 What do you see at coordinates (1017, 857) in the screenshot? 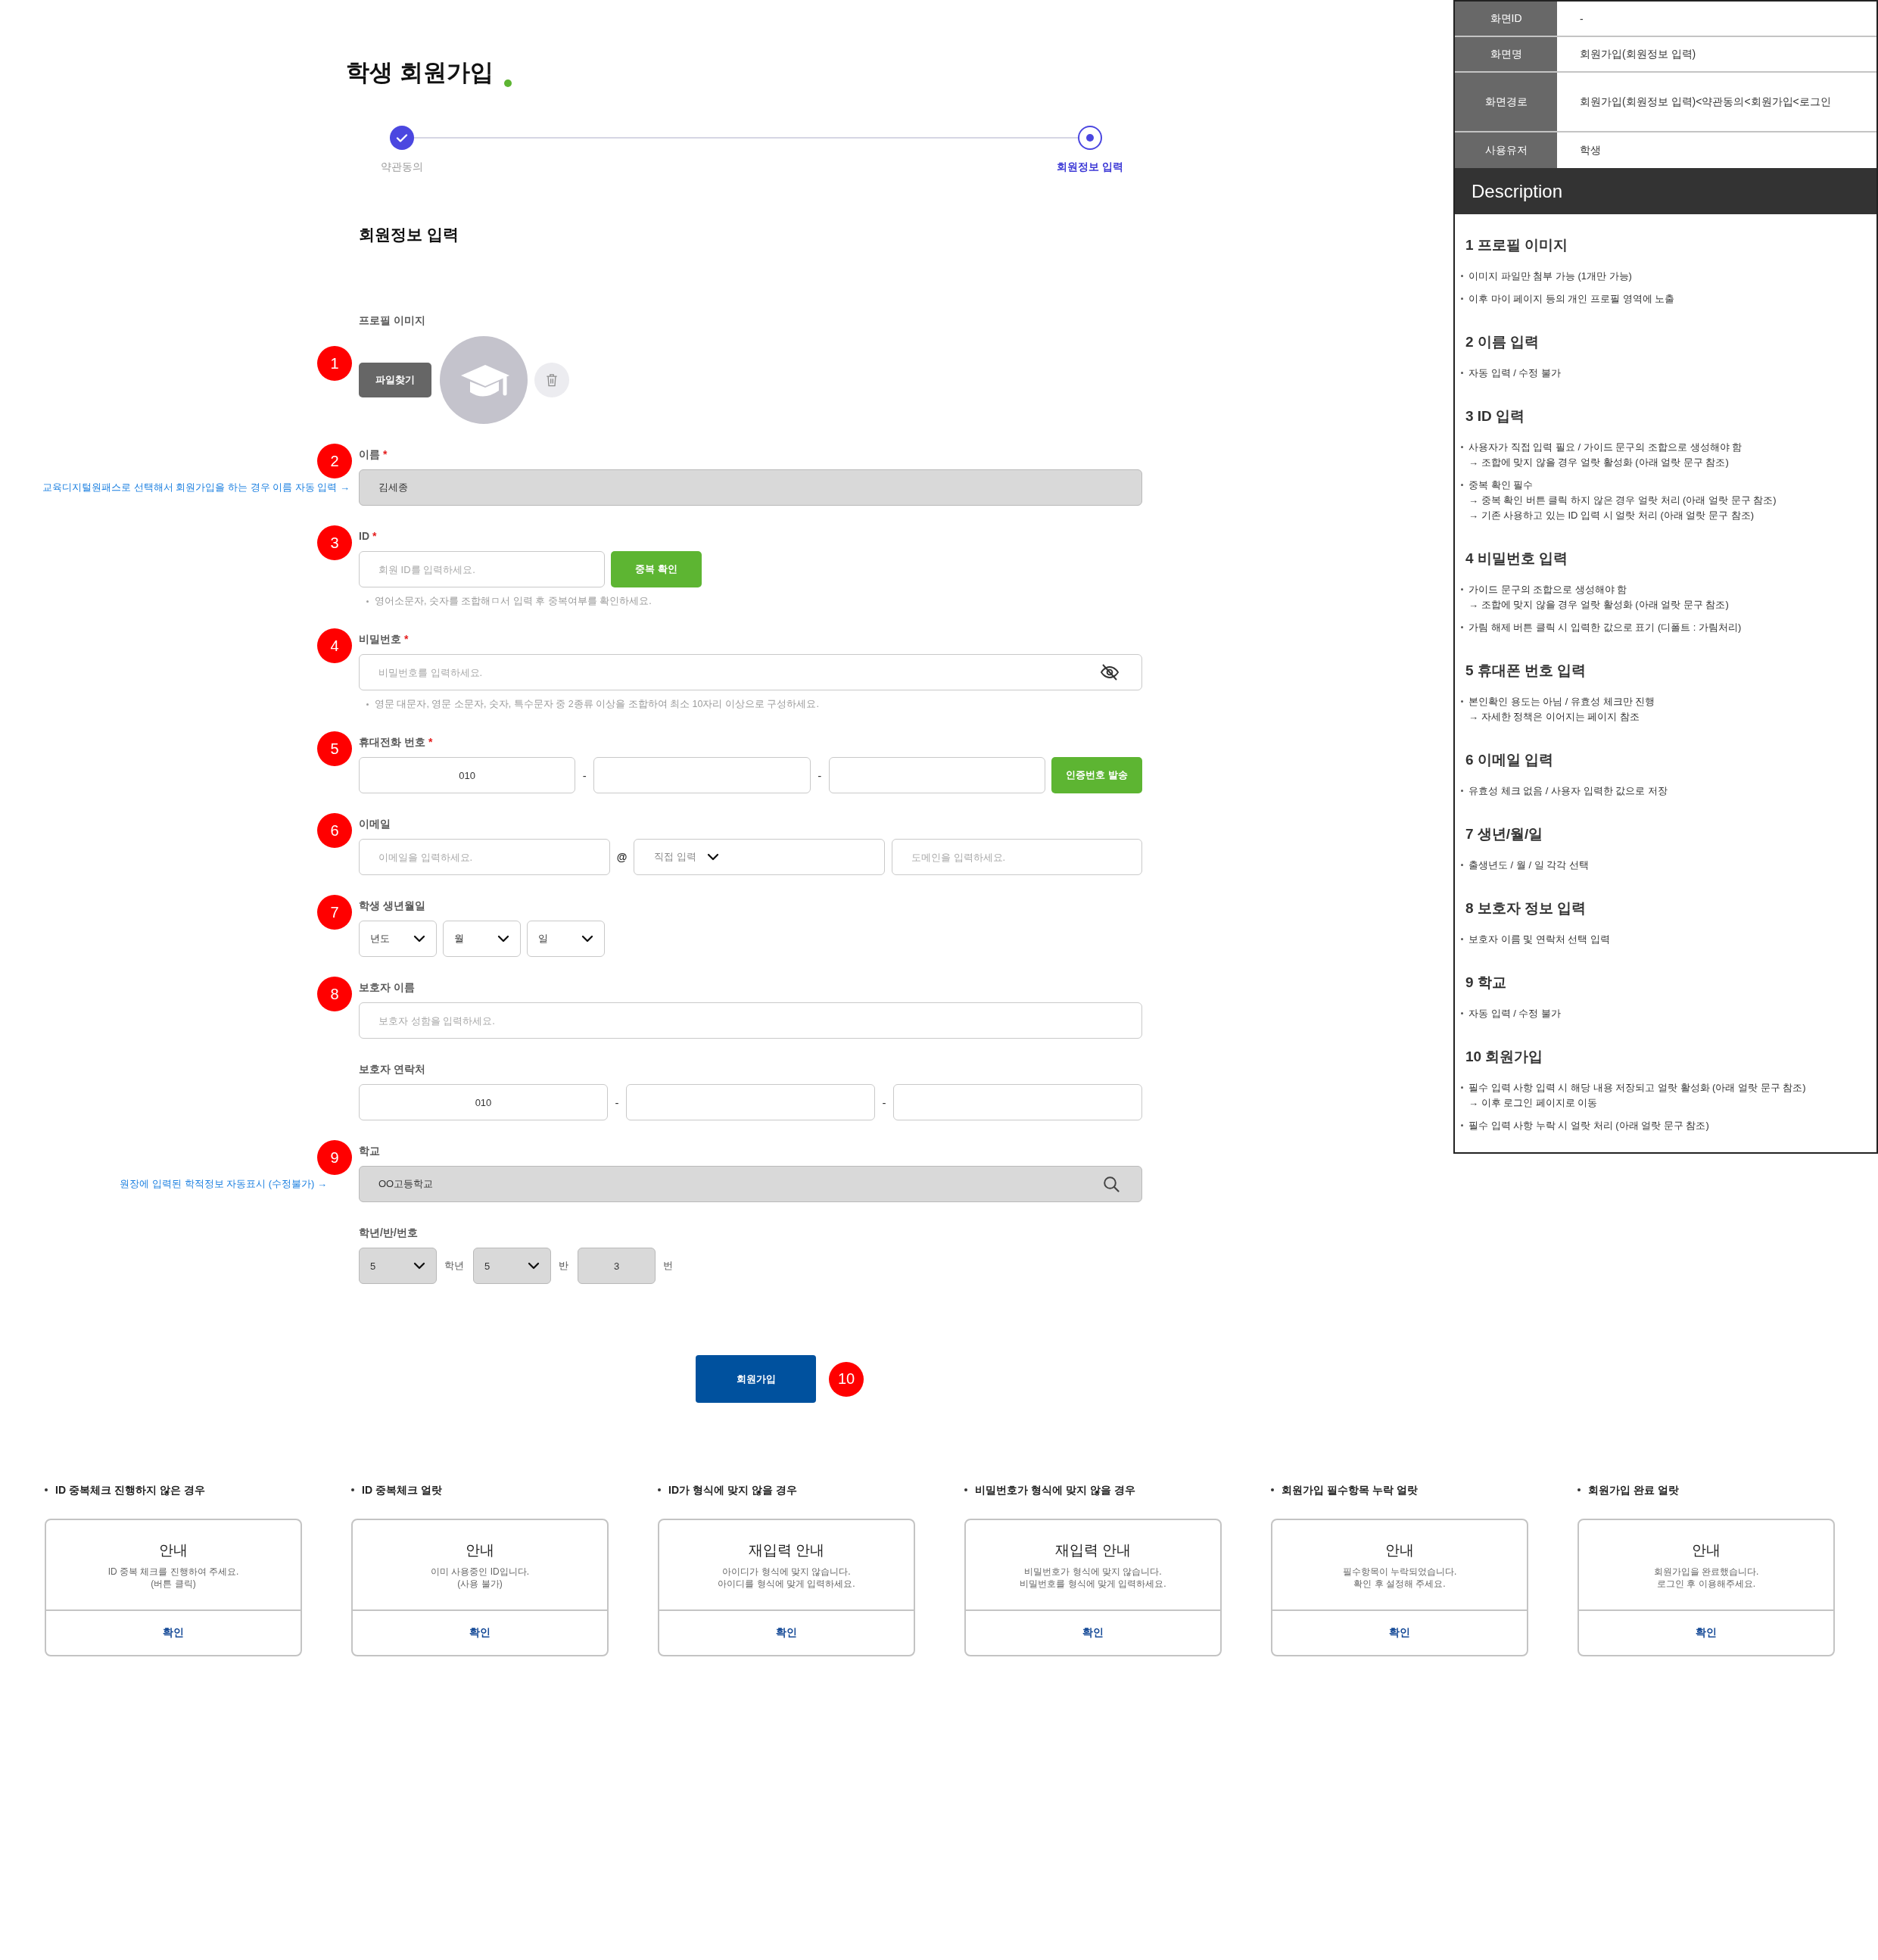
I see `domain-field: 도메인을 입력하세요.` at bounding box center [1017, 857].